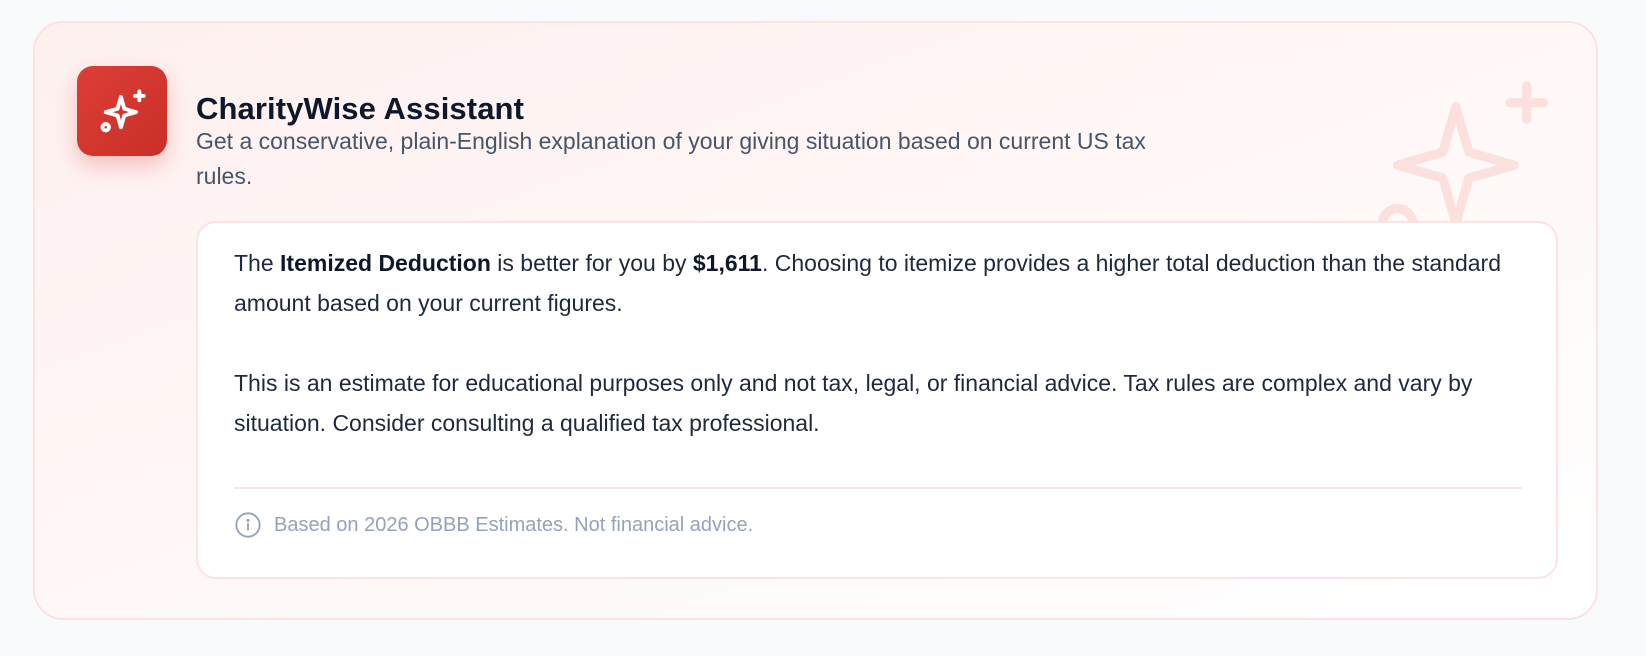 The width and height of the screenshot is (1646, 656). What do you see at coordinates (878, 488) in the screenshot?
I see `divider` at bounding box center [878, 488].